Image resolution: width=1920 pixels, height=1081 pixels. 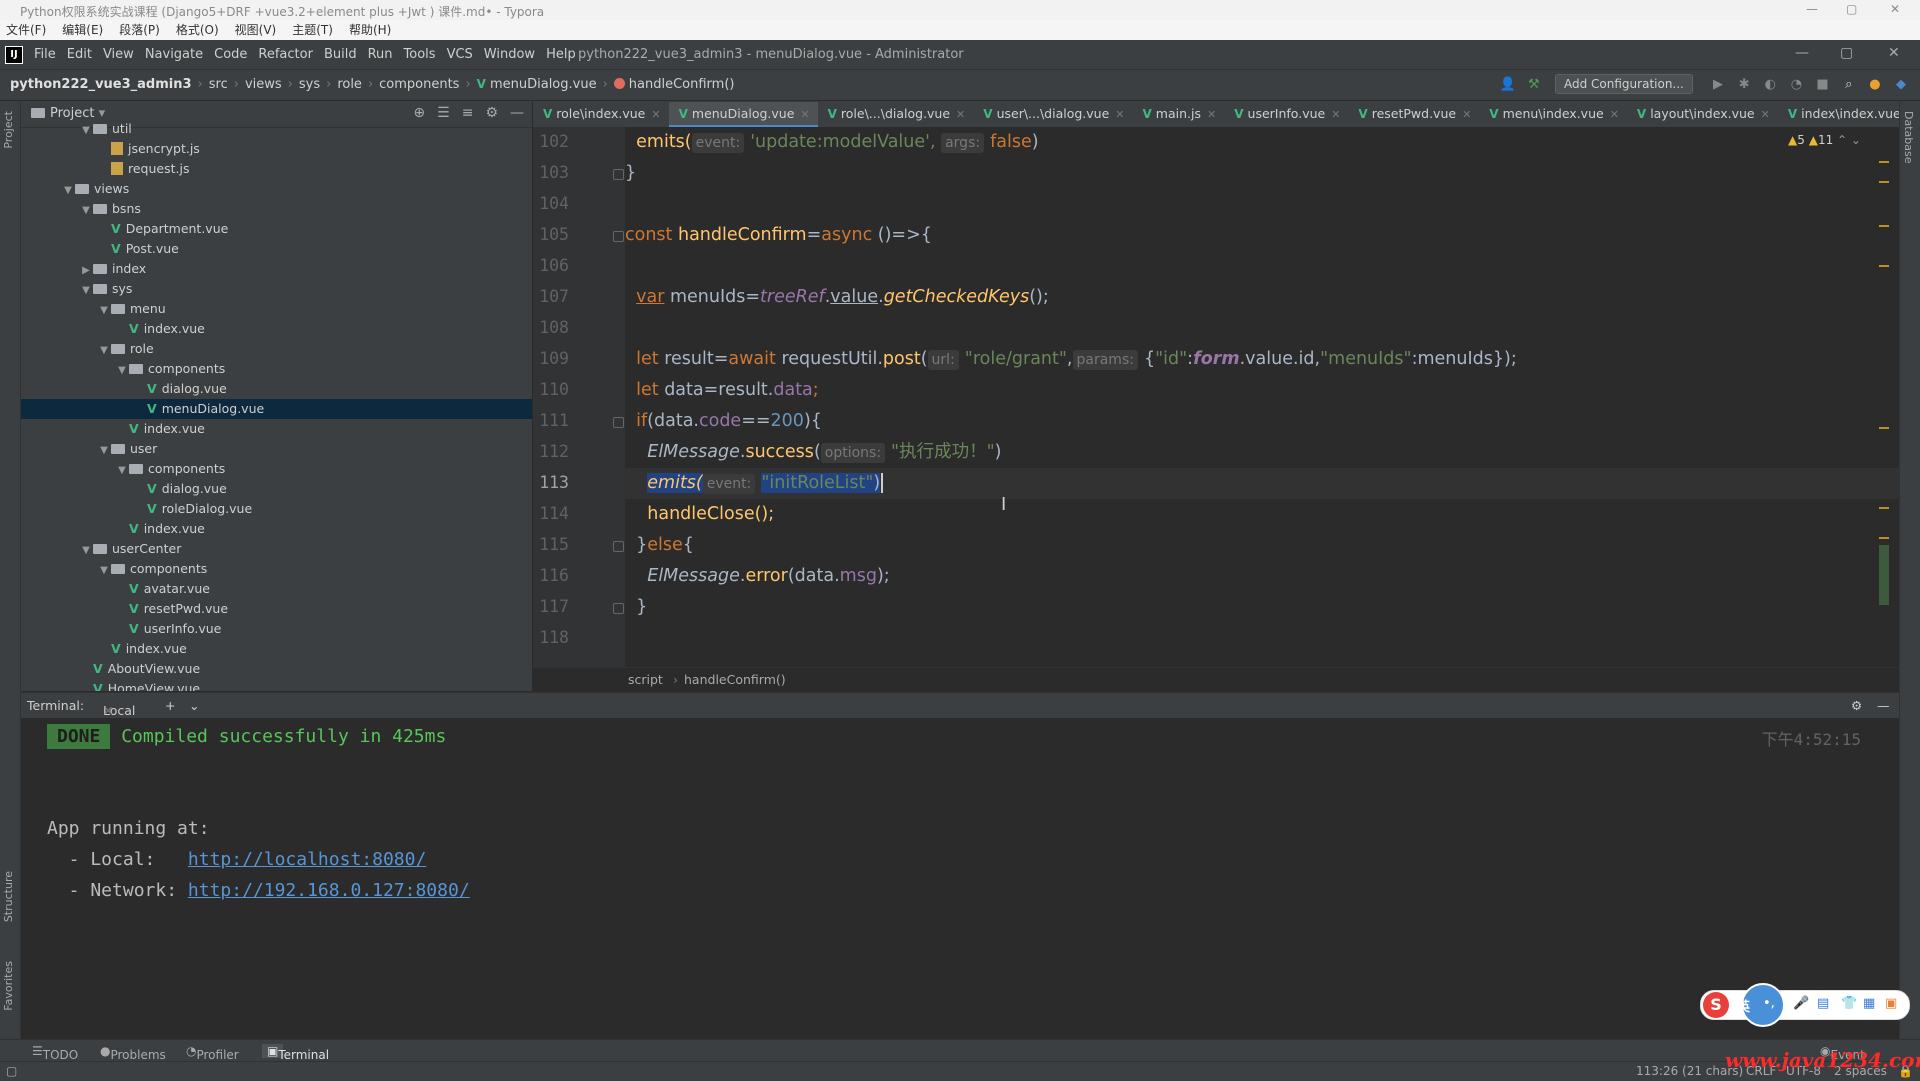 What do you see at coordinates (307, 859) in the screenshot?
I see `local-url-link: http://localhost:8080/` at bounding box center [307, 859].